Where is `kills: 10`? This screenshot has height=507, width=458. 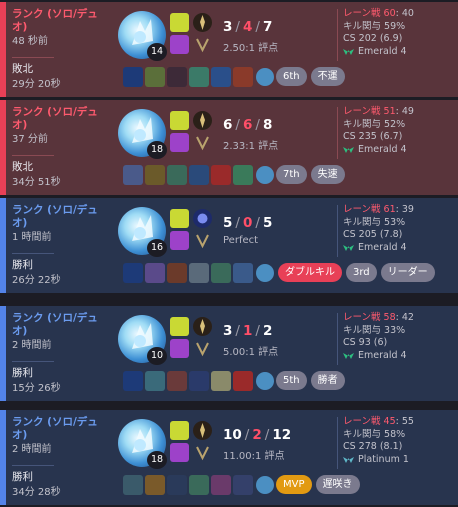 kills: 10 is located at coordinates (232, 435).